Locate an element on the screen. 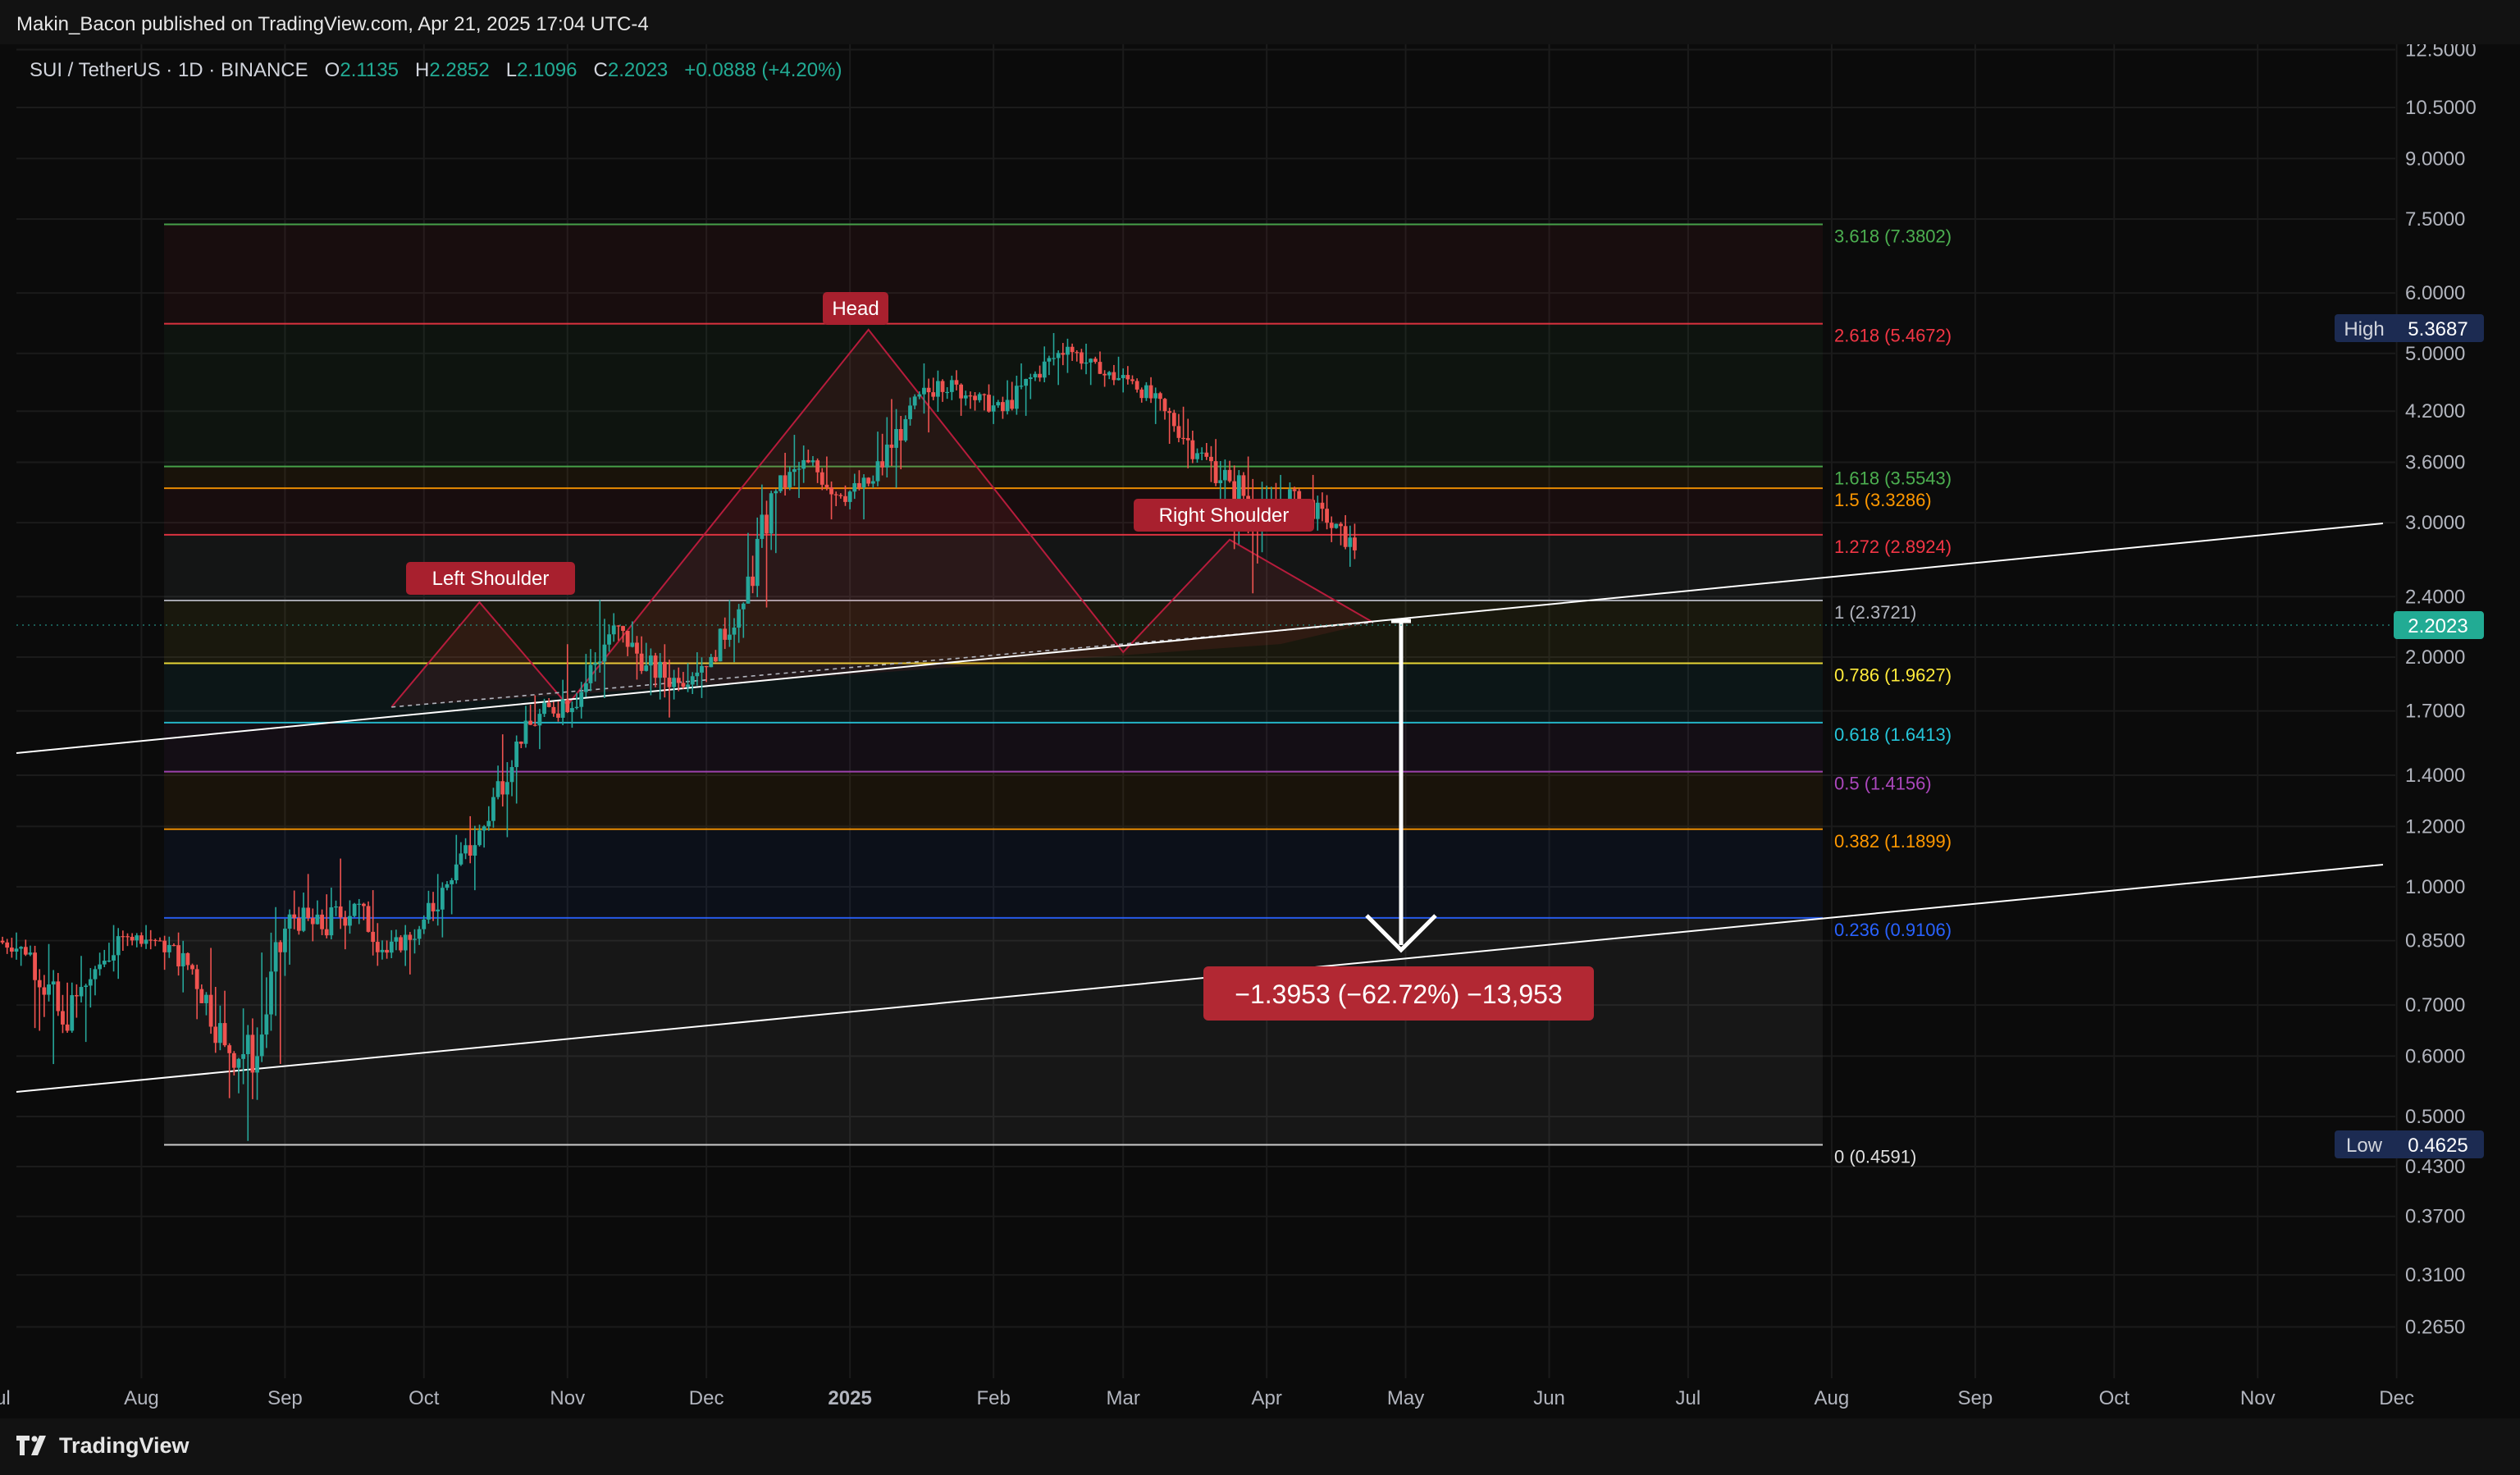 The width and height of the screenshot is (2520, 1475). fib-level-label: 1.5 (3.3286) is located at coordinates (1883, 500).